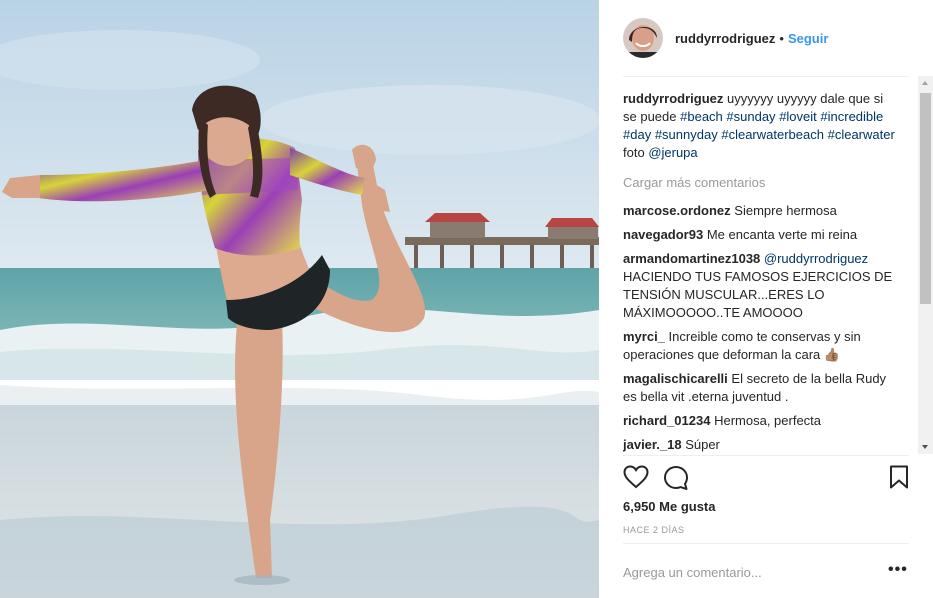 This screenshot has height=598, width=933. What do you see at coordinates (725, 38) in the screenshot?
I see `header-username: ruddyrrodriguez` at bounding box center [725, 38].